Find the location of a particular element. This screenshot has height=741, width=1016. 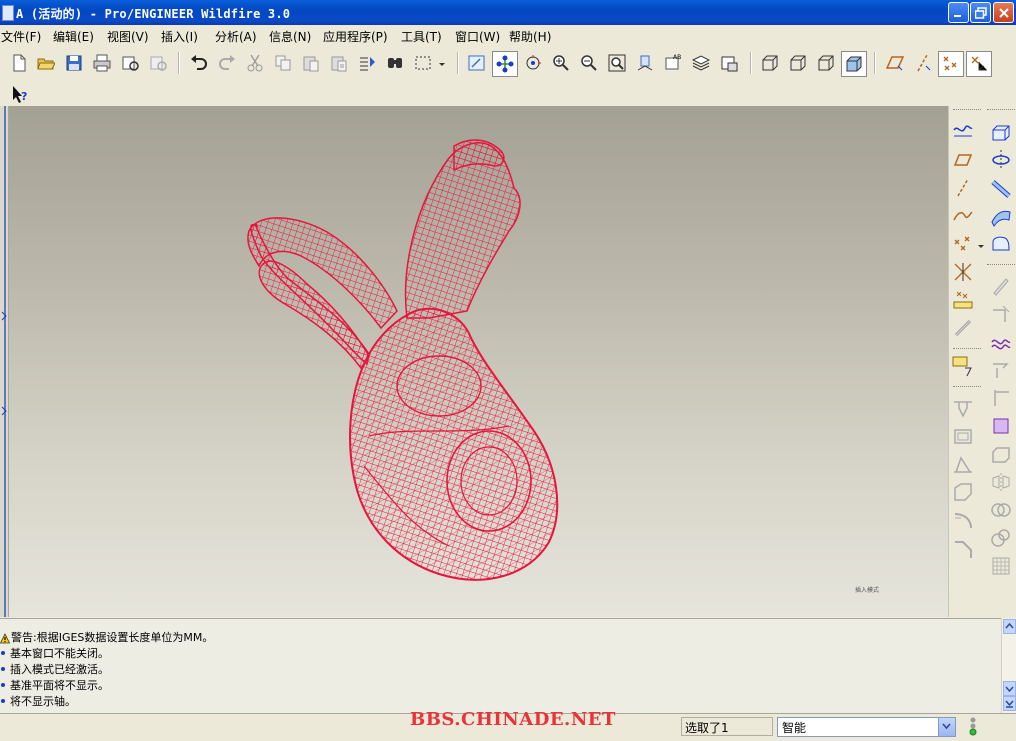

search-icon is located at coordinates (395, 63).